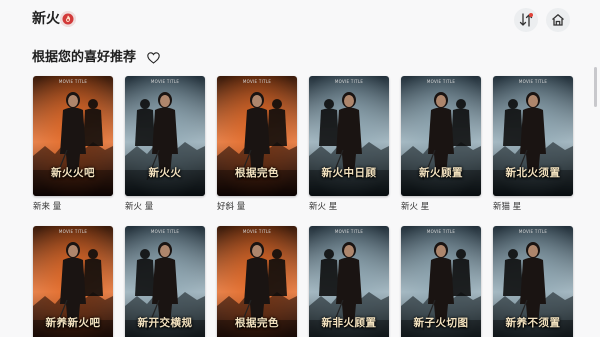 The image size is (600, 337). I want to click on poster-title: 新开交横规, so click(165, 323).